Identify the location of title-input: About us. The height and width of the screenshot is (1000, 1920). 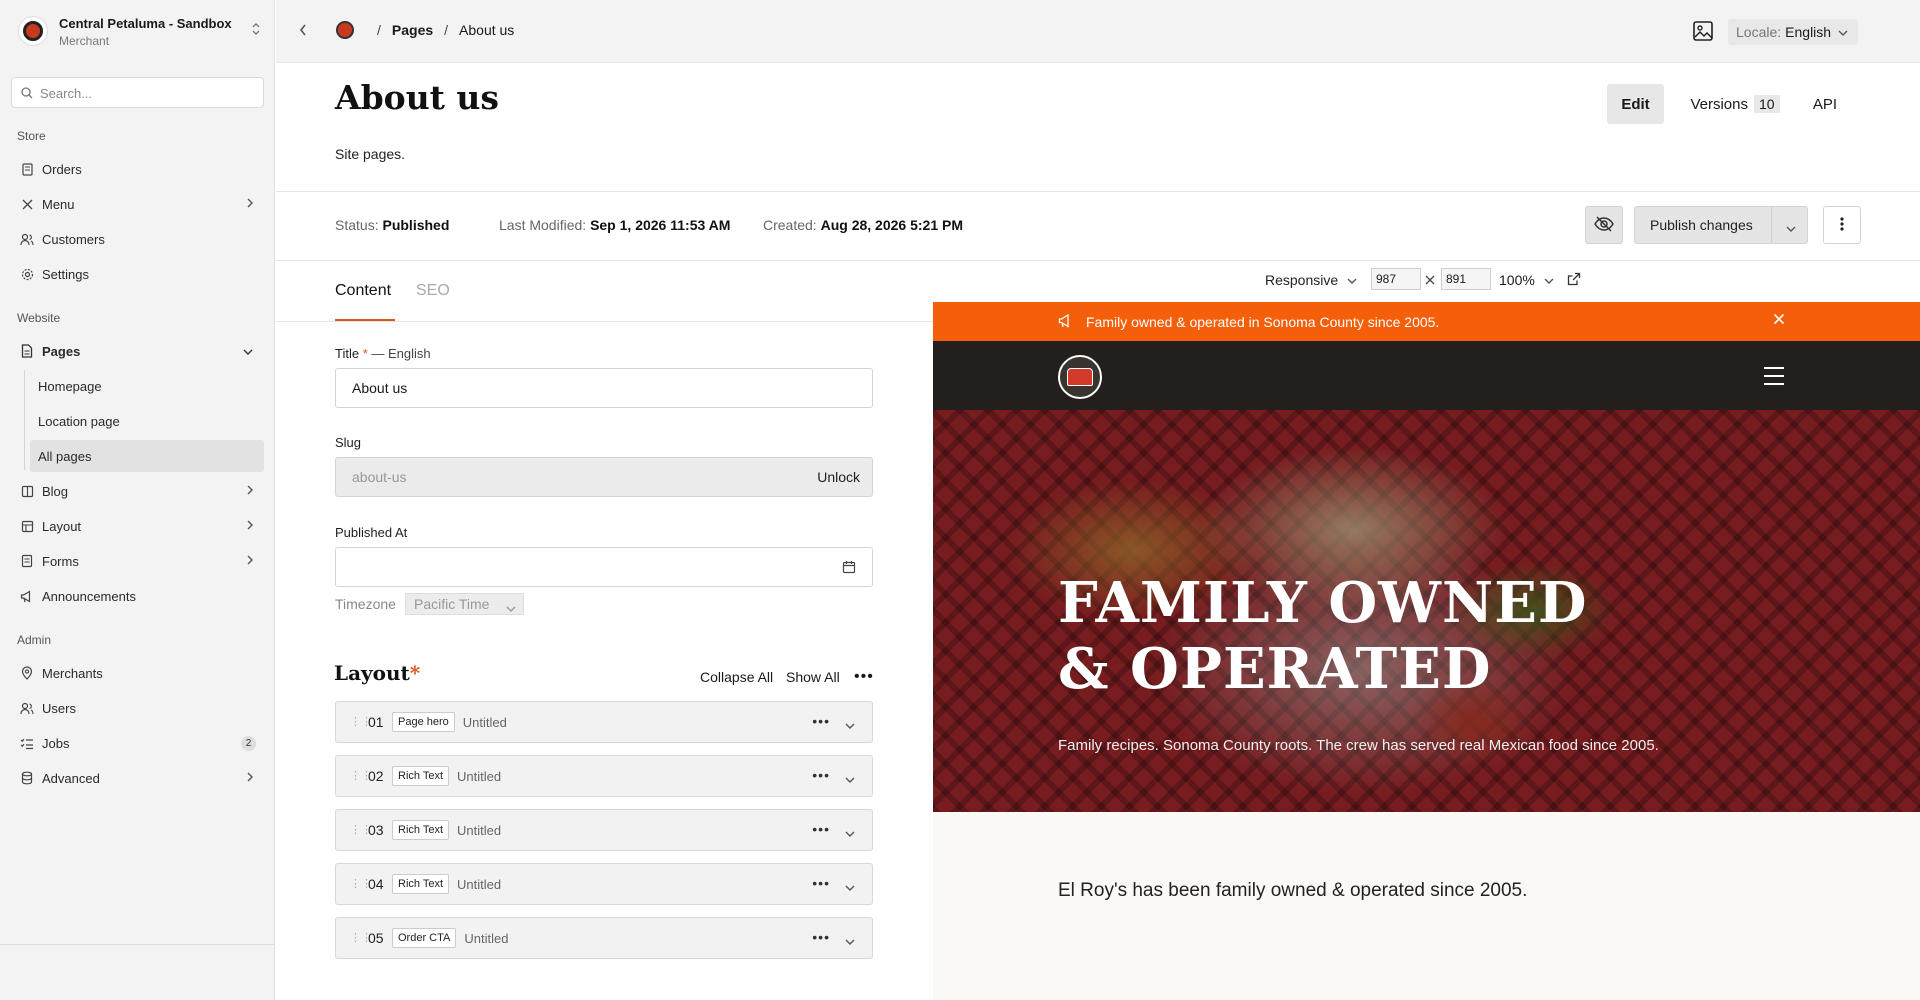
(604, 388).